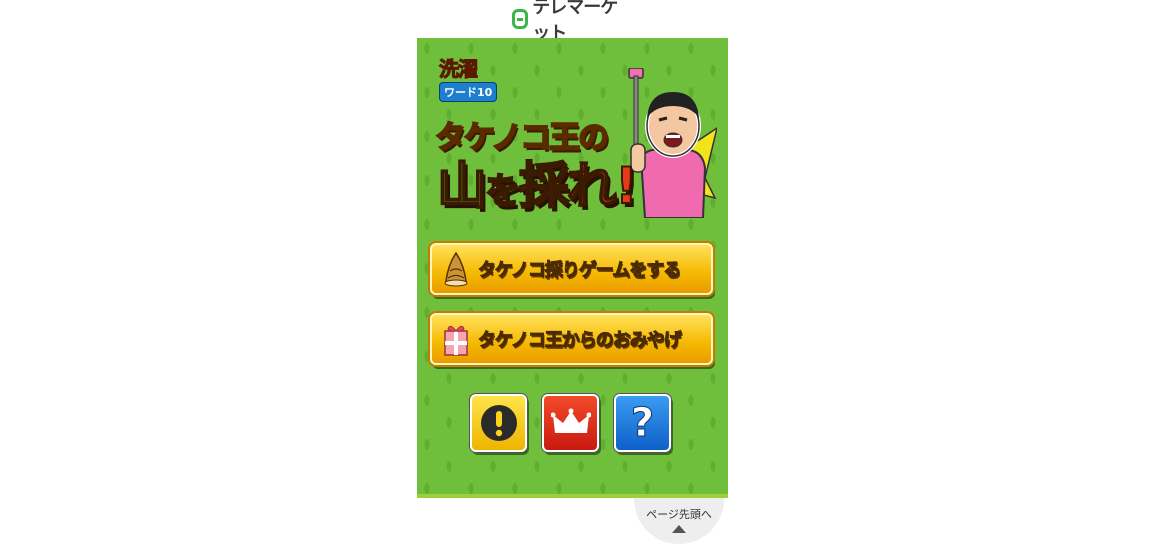  What do you see at coordinates (579, 271) in the screenshot?
I see `play-game-label: タケノコ採りゲームをする` at bounding box center [579, 271].